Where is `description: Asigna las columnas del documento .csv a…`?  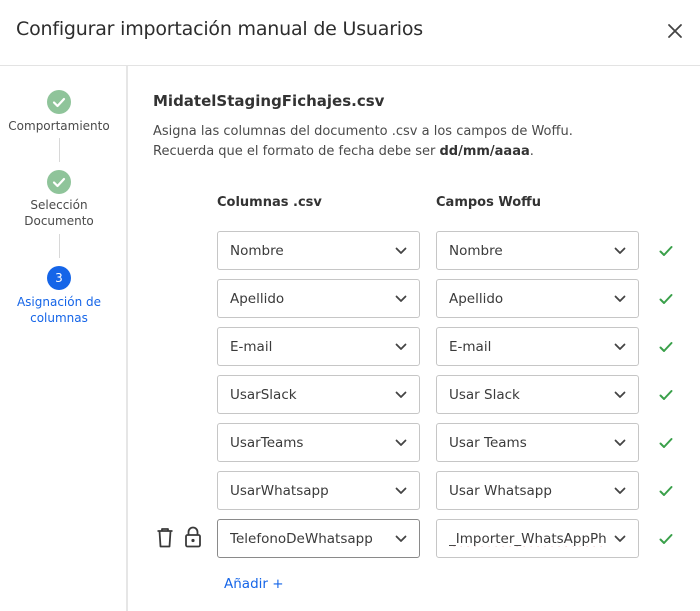
description: Asigna las columnas del documento .csv a… is located at coordinates (363, 142).